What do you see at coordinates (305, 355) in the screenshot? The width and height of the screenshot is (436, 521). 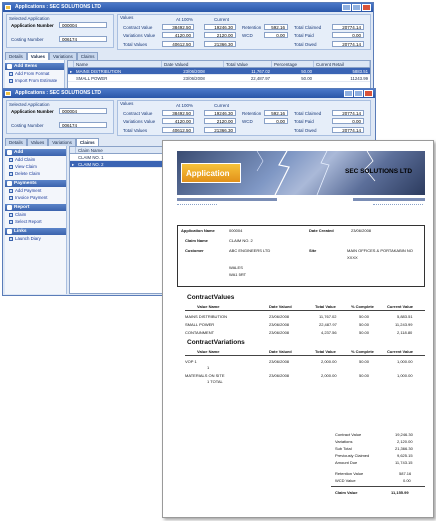 I see `variations-header-rule` at bounding box center [305, 355].